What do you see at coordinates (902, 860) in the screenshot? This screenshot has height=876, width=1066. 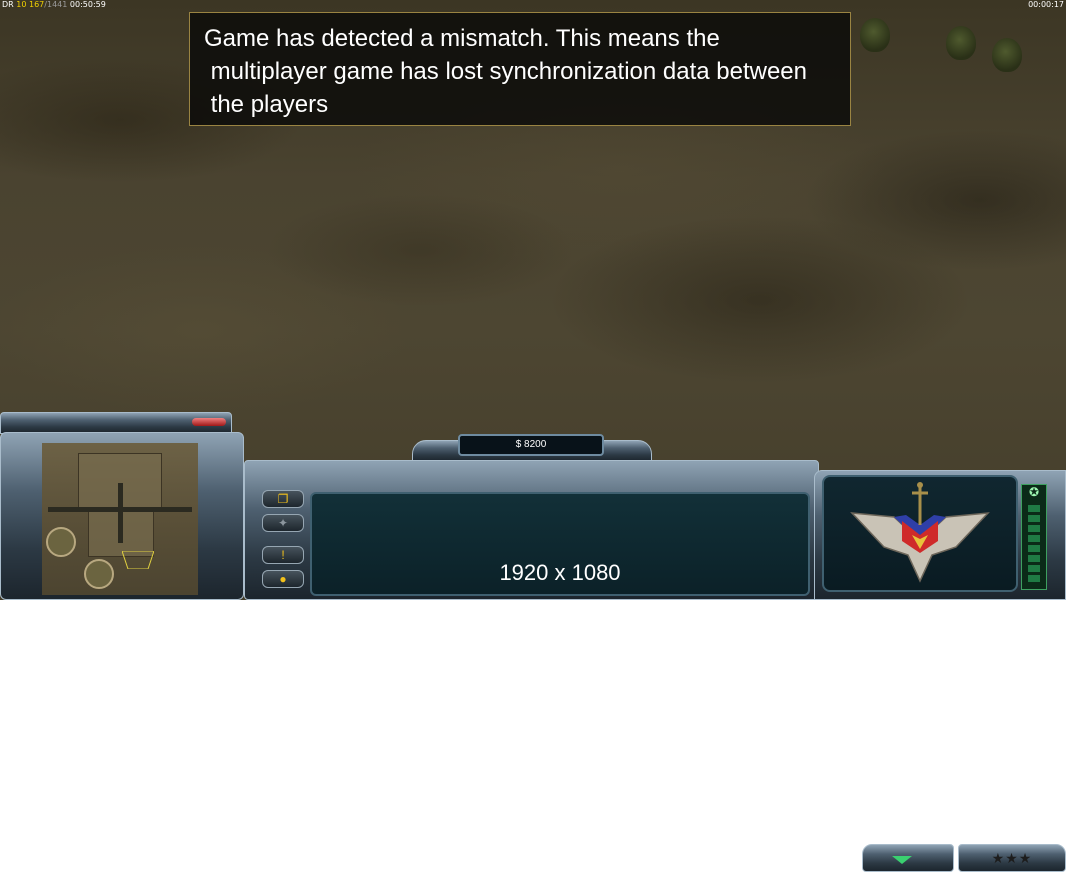 I see `triangle-down-icon` at bounding box center [902, 860].